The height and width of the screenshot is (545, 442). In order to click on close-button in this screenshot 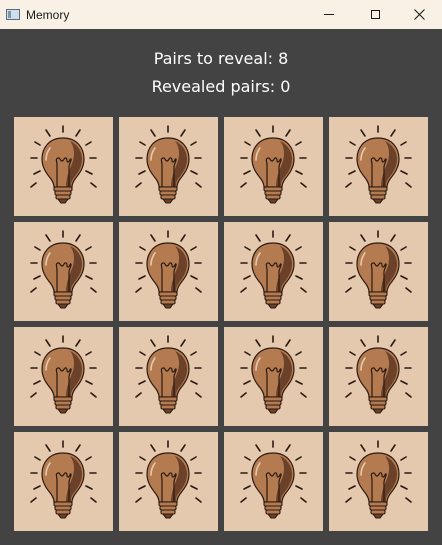, I will do `click(419, 14)`.